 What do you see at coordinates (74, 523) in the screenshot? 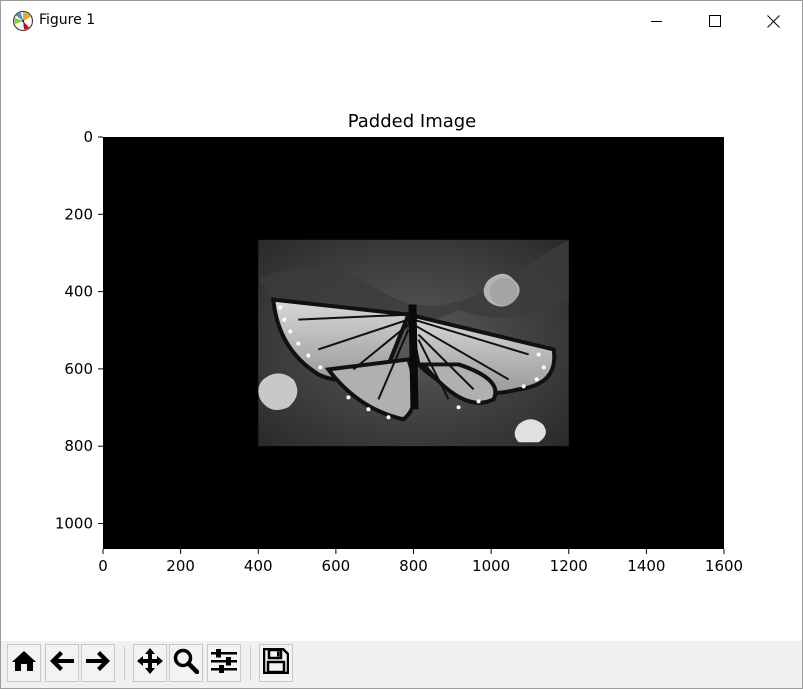
I see `y-tick-label: 1000` at bounding box center [74, 523].